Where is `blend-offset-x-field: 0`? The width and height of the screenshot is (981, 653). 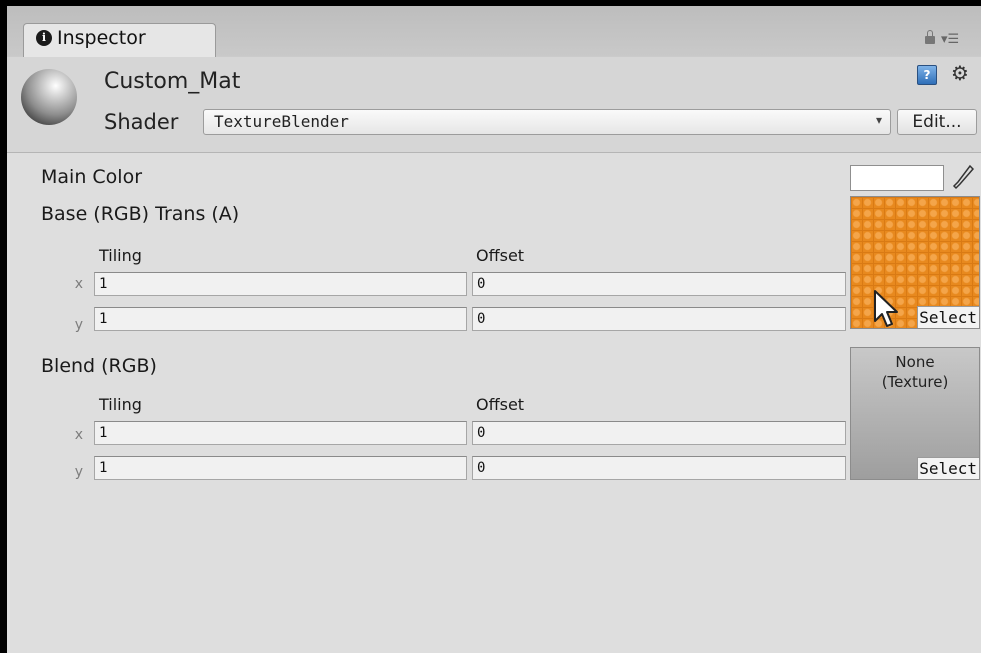
blend-offset-x-field: 0 is located at coordinates (659, 433).